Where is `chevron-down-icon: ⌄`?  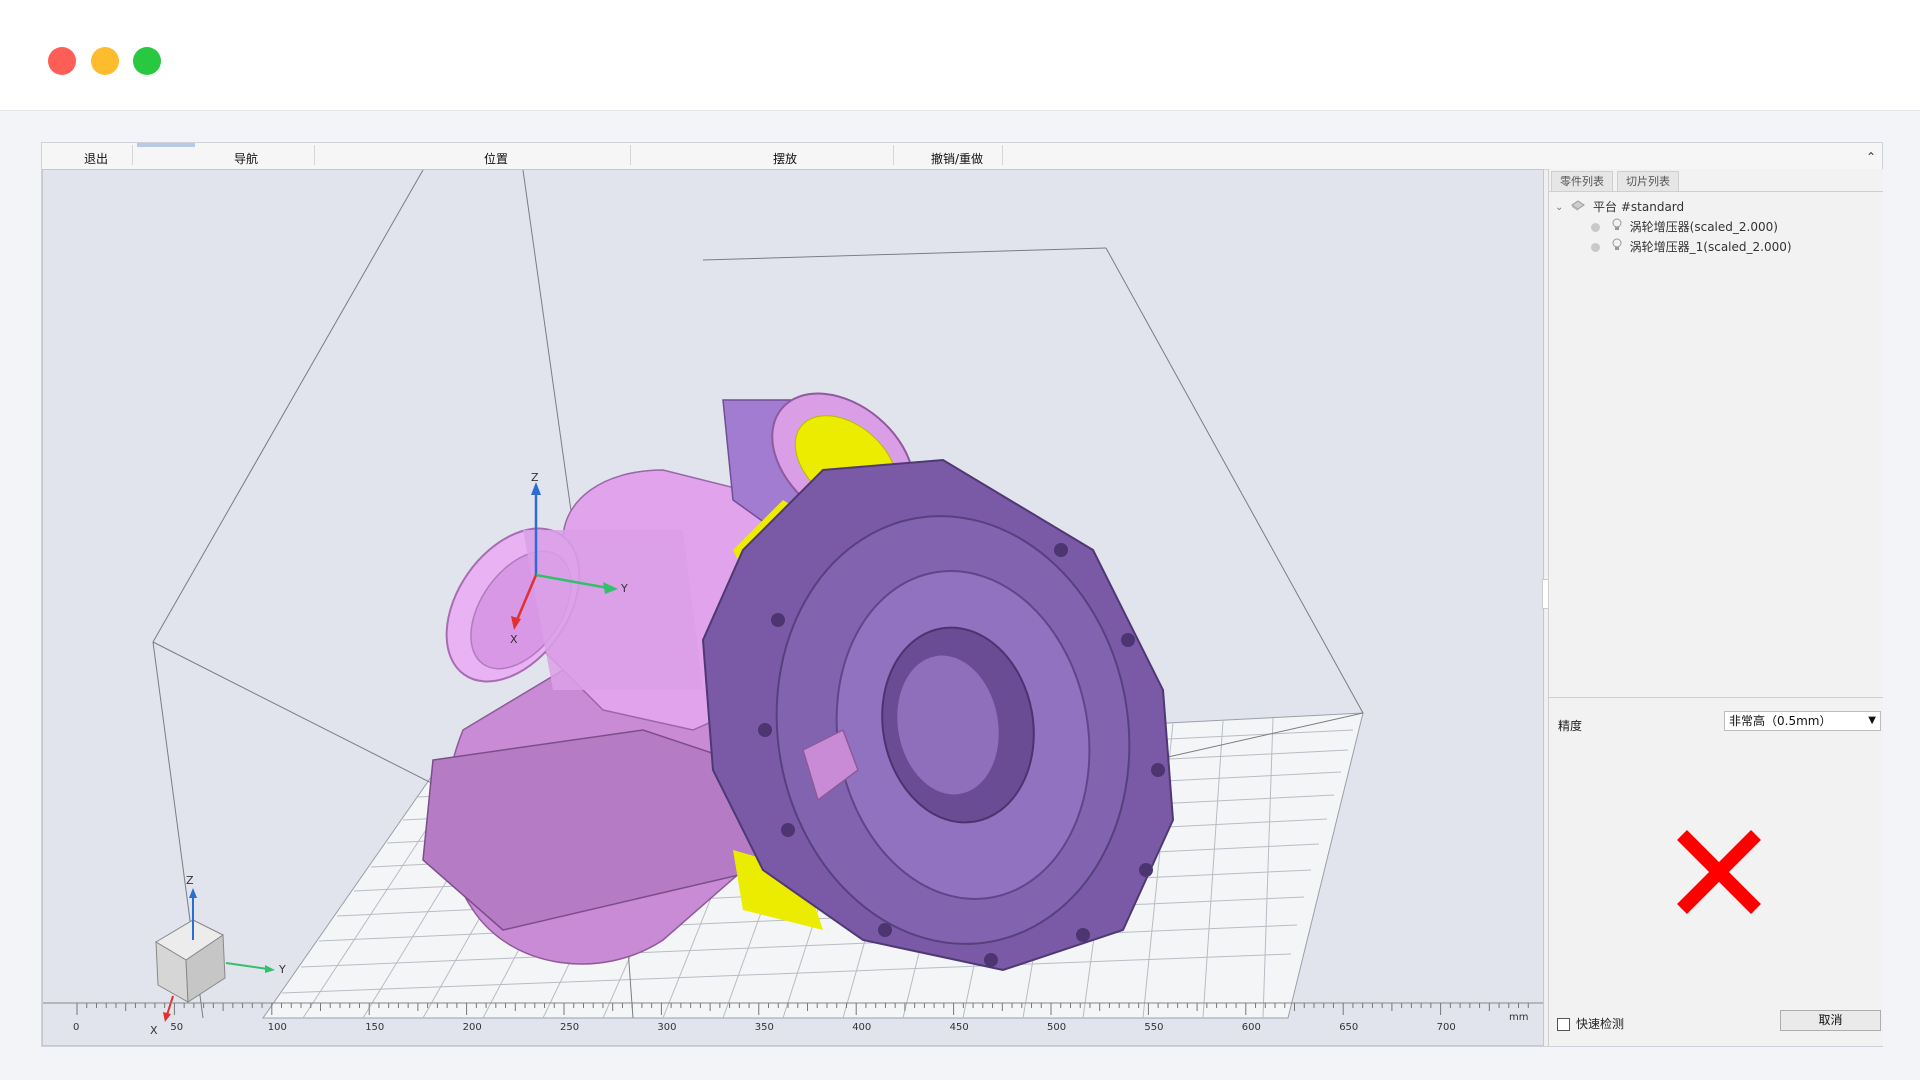
chevron-down-icon: ⌄ is located at coordinates (1559, 208).